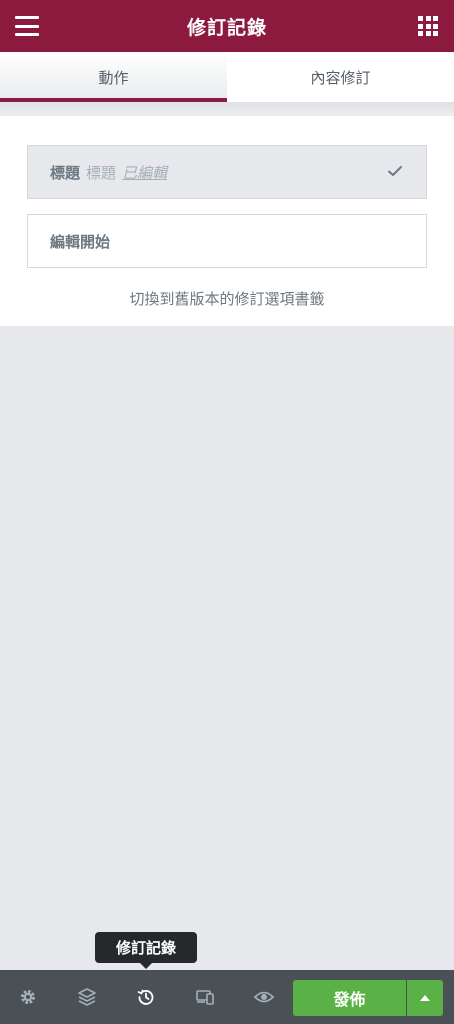  I want to click on revision-state: 已編輯, so click(145, 172).